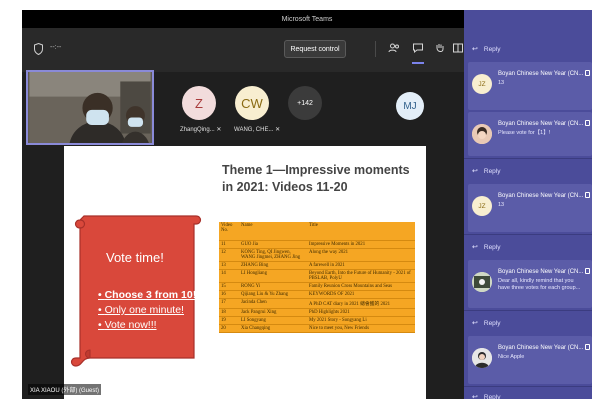 The image size is (592, 399). I want to click on participant-initials: CW, so click(252, 103).